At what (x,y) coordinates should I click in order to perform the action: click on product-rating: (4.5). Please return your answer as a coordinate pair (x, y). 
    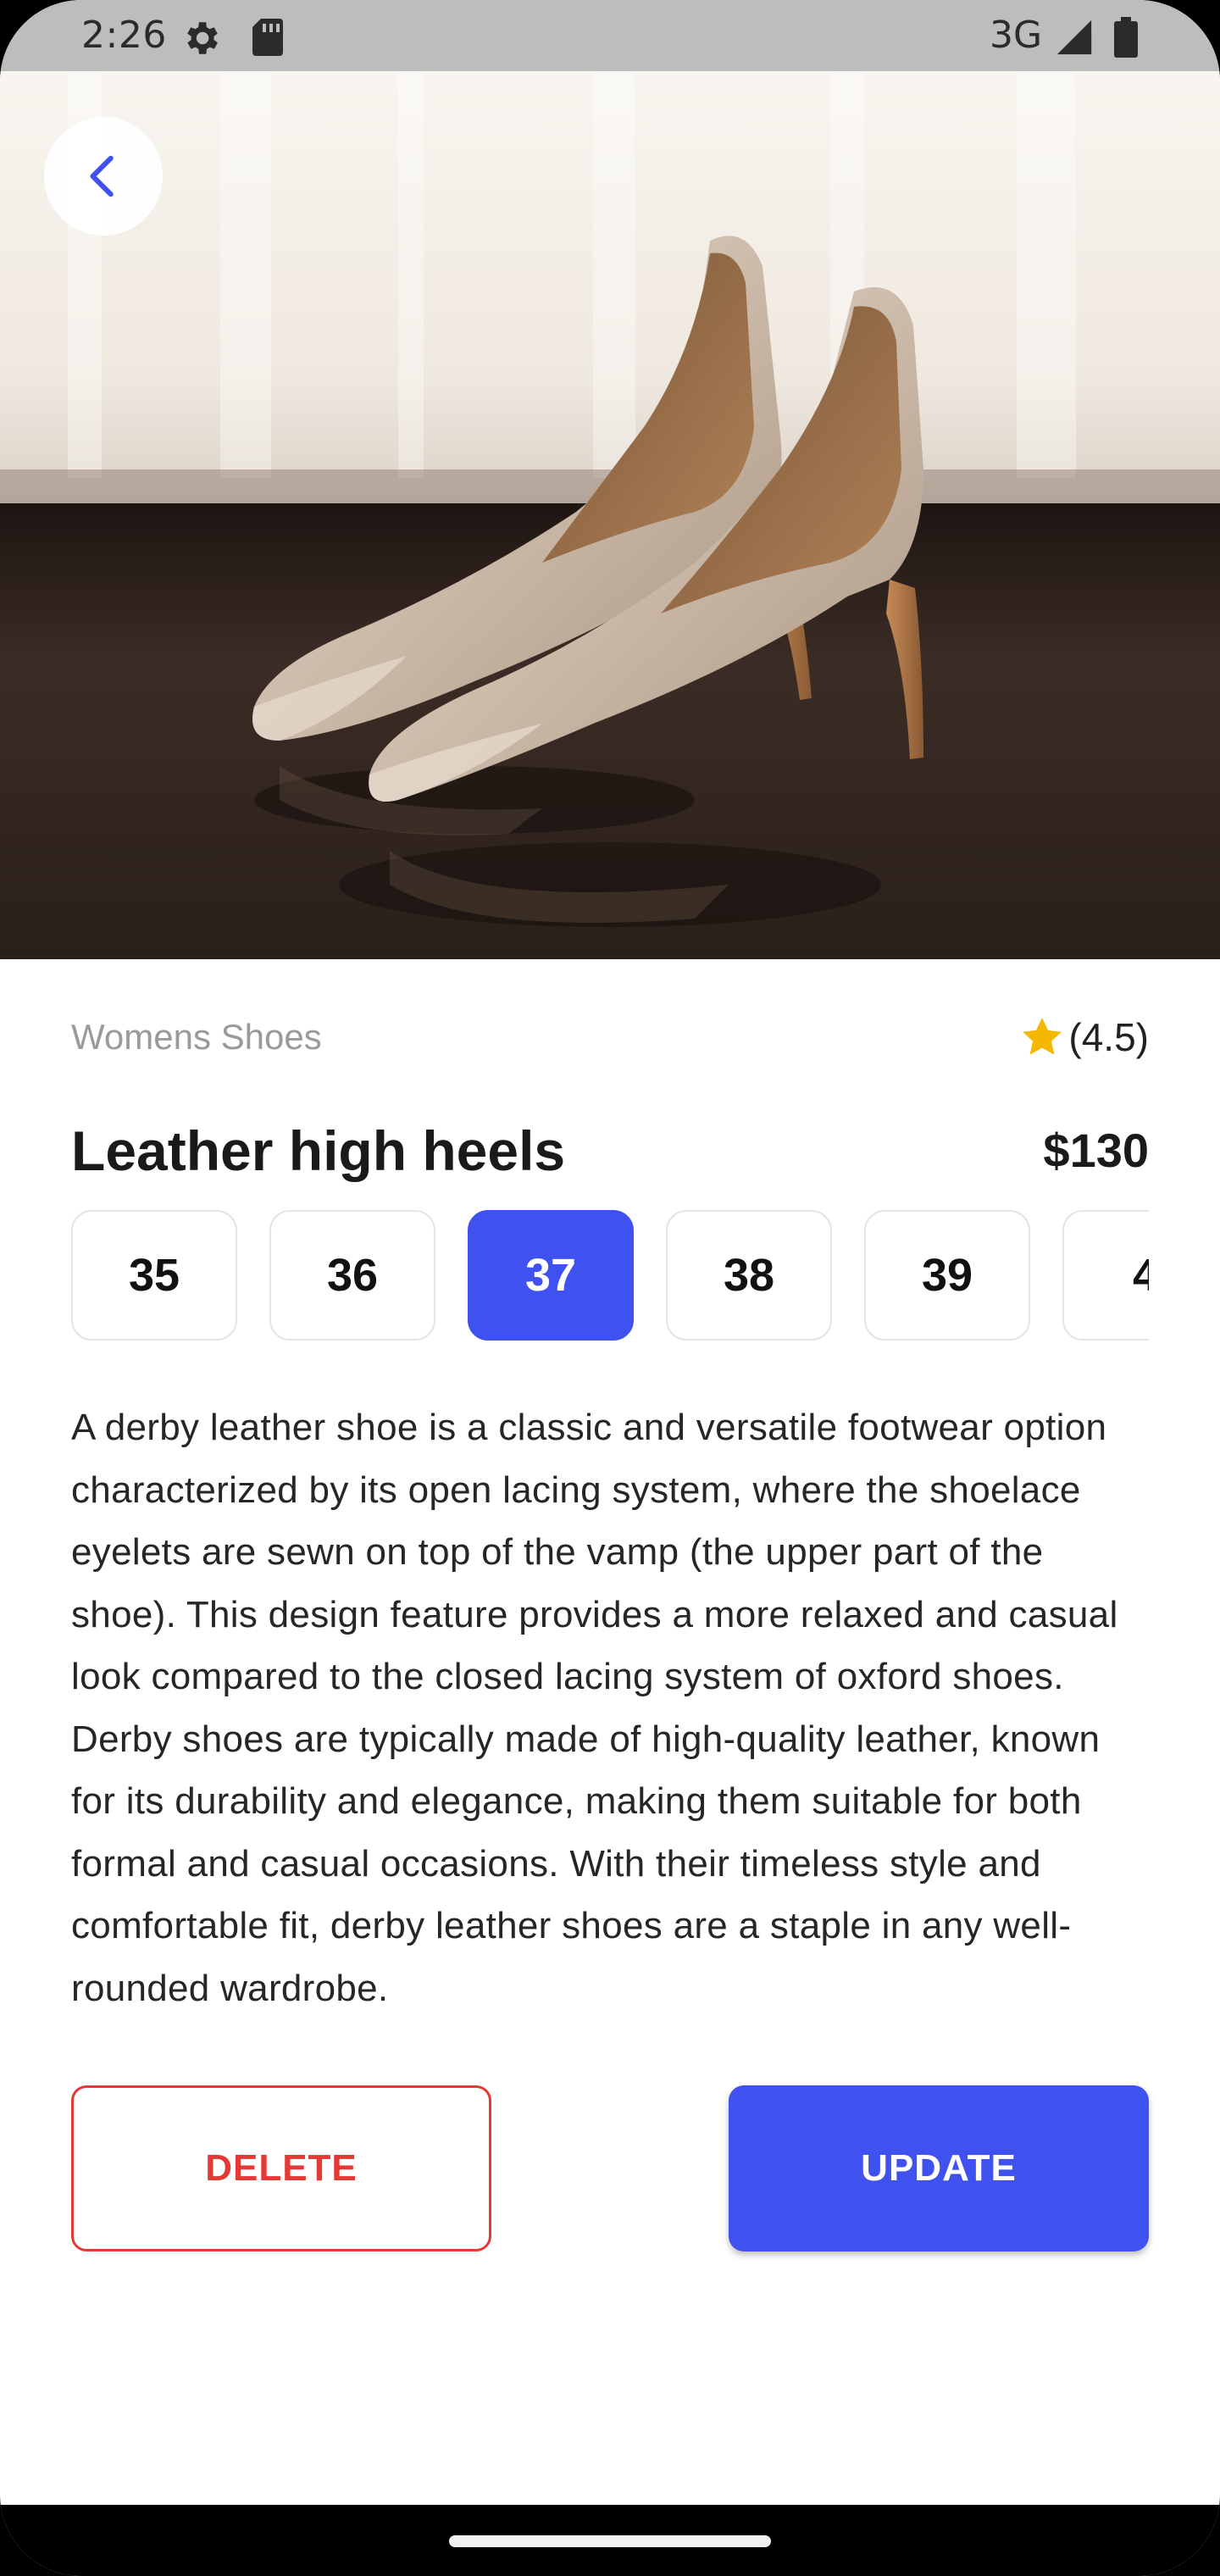
    Looking at the image, I should click on (1084, 1037).